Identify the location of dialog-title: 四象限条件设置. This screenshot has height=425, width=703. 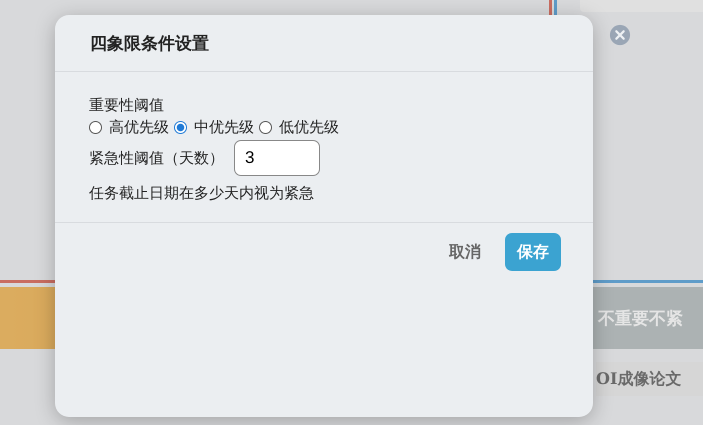
(149, 43).